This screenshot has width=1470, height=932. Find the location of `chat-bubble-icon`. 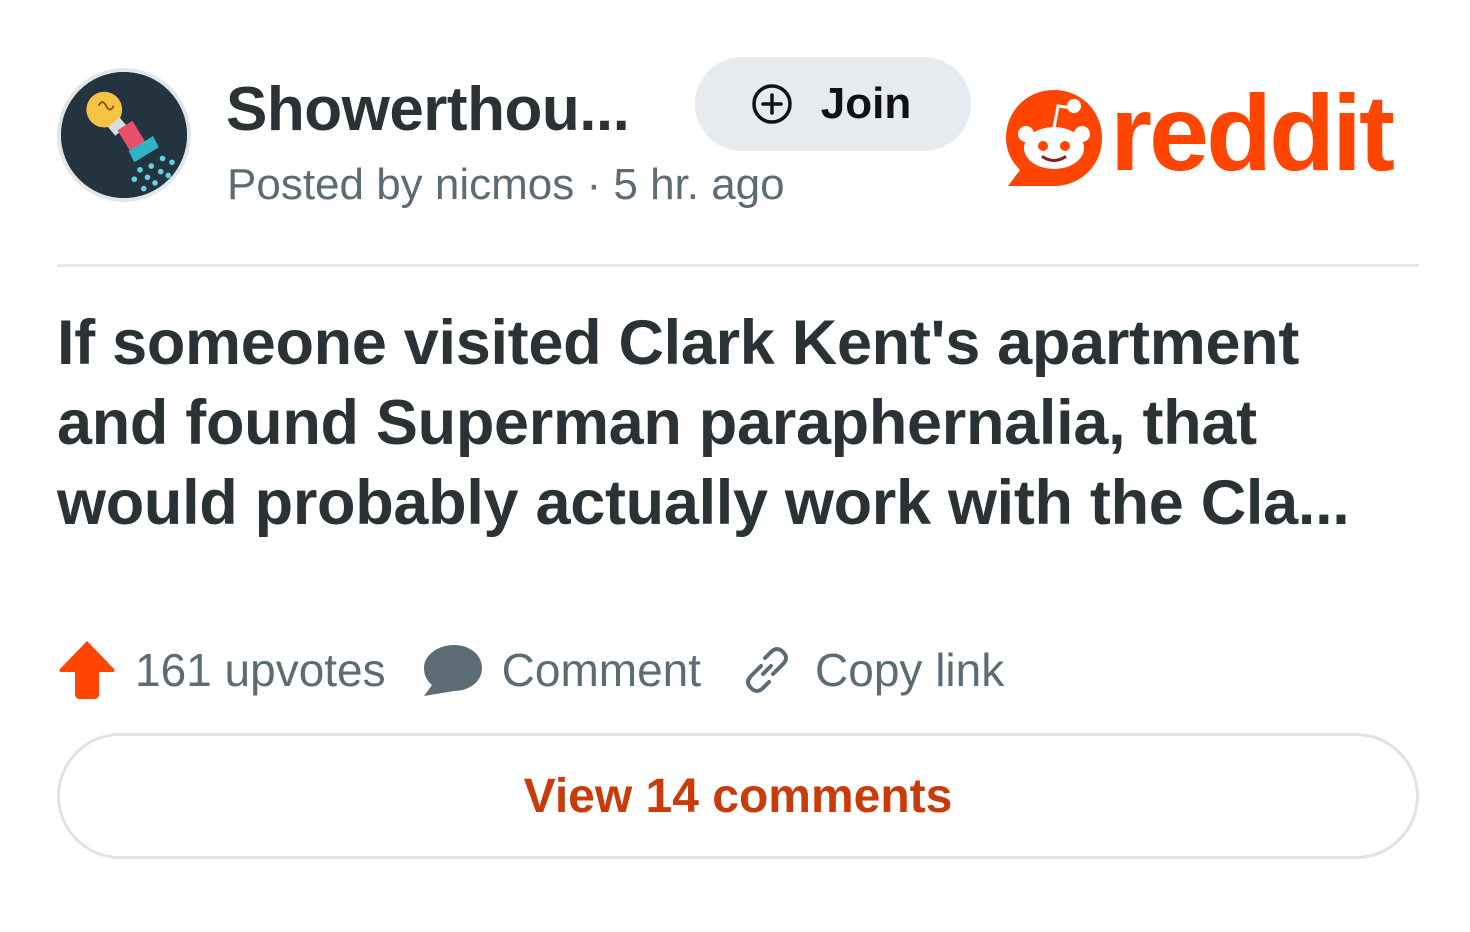

chat-bubble-icon is located at coordinates (452, 670).